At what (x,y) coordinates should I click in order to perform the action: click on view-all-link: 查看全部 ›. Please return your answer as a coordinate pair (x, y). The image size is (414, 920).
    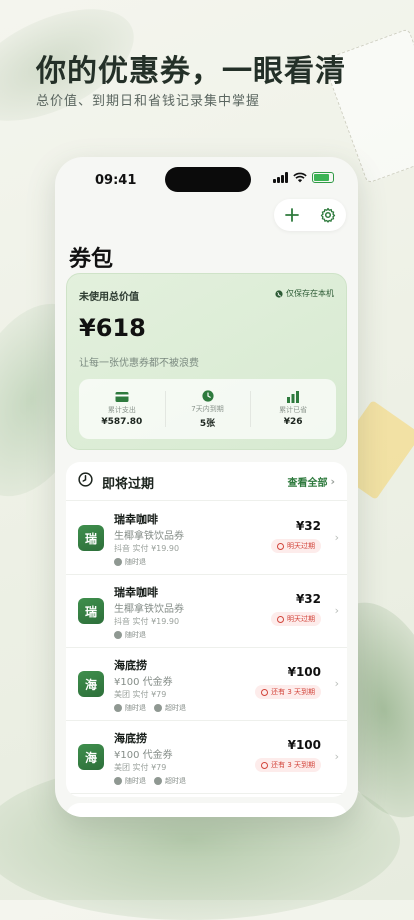
    Looking at the image, I should click on (311, 481).